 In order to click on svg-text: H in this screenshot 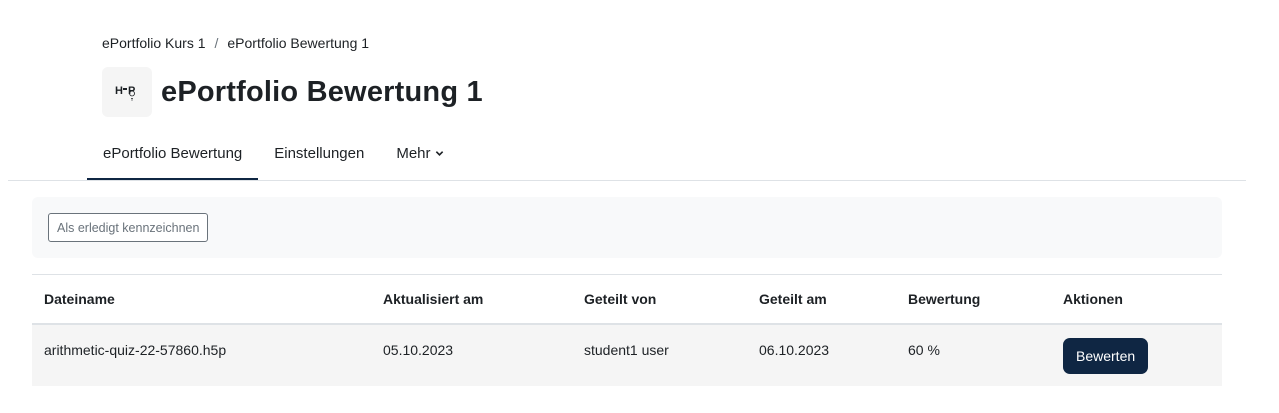, I will do `click(119, 91)`.